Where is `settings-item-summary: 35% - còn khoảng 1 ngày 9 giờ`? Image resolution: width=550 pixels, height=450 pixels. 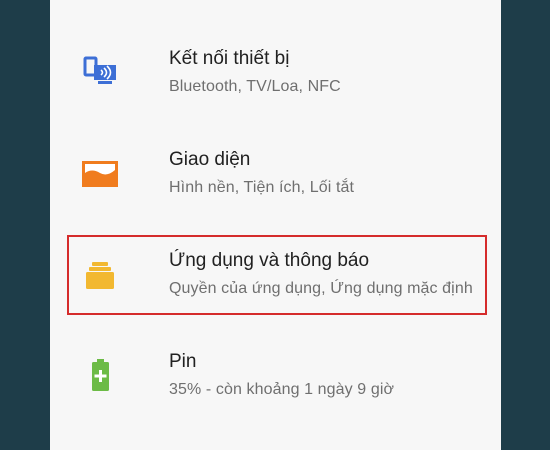 settings-item-summary: 35% - còn khoảng 1 ngày 9 giờ is located at coordinates (282, 389).